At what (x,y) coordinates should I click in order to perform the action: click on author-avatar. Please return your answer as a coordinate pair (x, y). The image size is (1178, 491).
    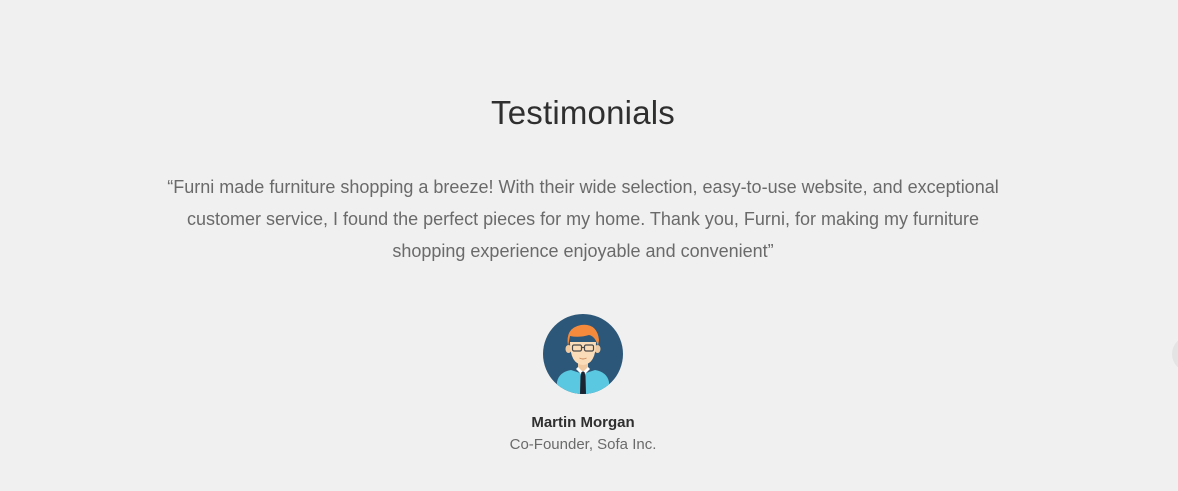
    Looking at the image, I should click on (583, 354).